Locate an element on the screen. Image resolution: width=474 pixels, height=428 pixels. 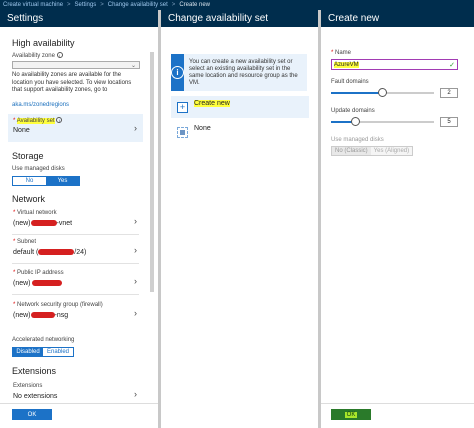
none-item: None is located at coordinates (240, 132).